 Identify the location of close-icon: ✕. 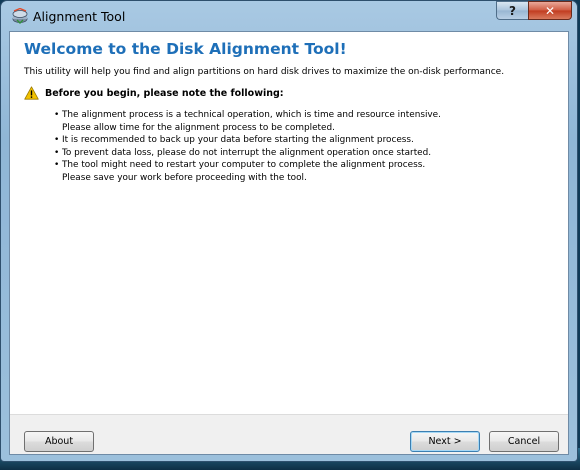
(550, 10).